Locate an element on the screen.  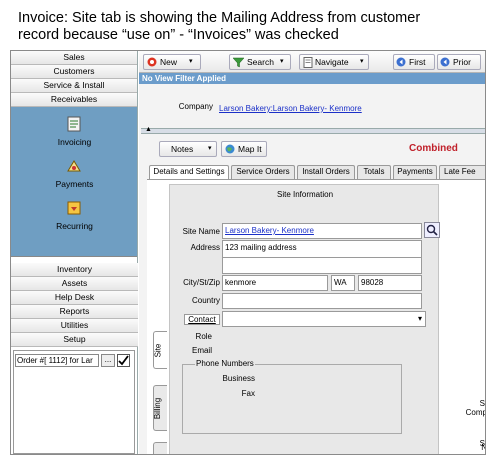
splitter-bar: ▲ is located at coordinates (313, 130).